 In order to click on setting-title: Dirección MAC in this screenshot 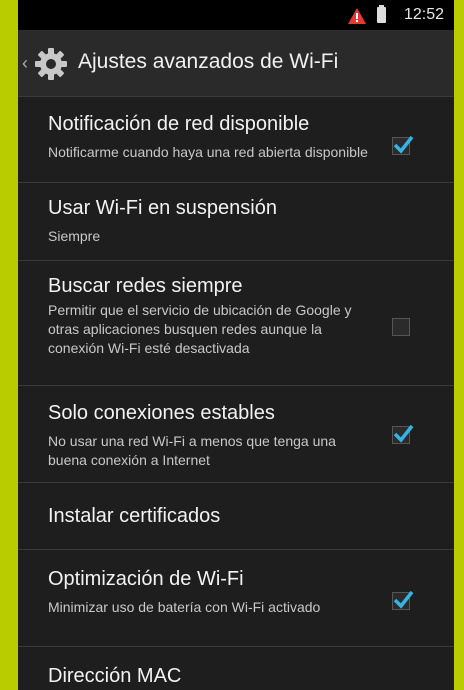, I will do `click(115, 676)`.